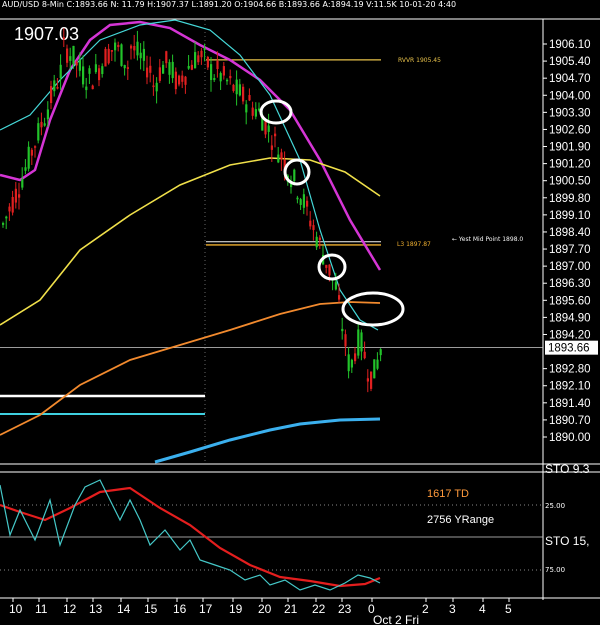 Image resolution: width=600 pixels, height=625 pixels. I want to click on last-price-large: 1907.03, so click(46, 34).